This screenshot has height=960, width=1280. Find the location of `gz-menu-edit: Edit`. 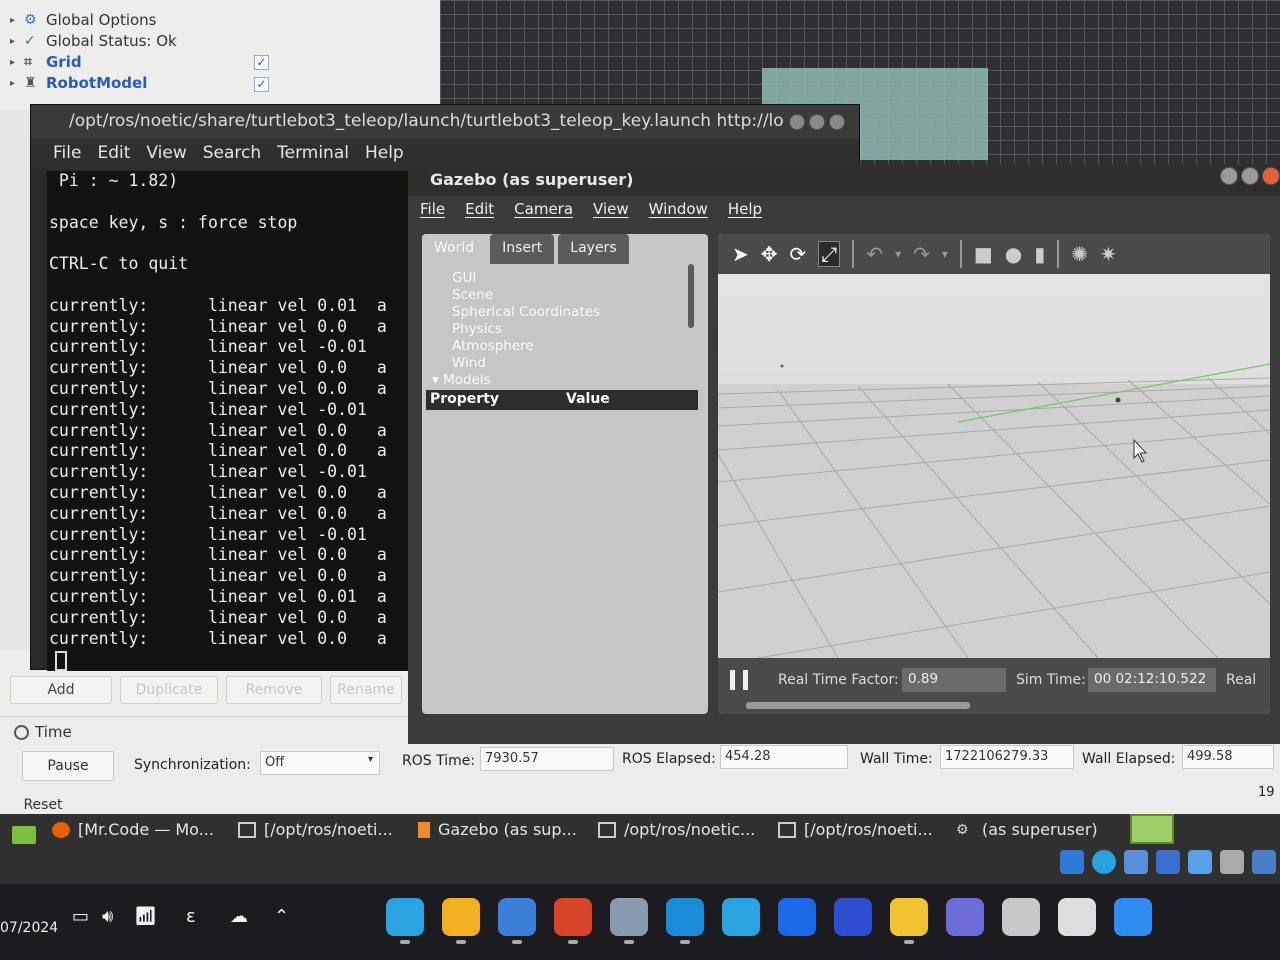

gz-menu-edit: Edit is located at coordinates (479, 211).